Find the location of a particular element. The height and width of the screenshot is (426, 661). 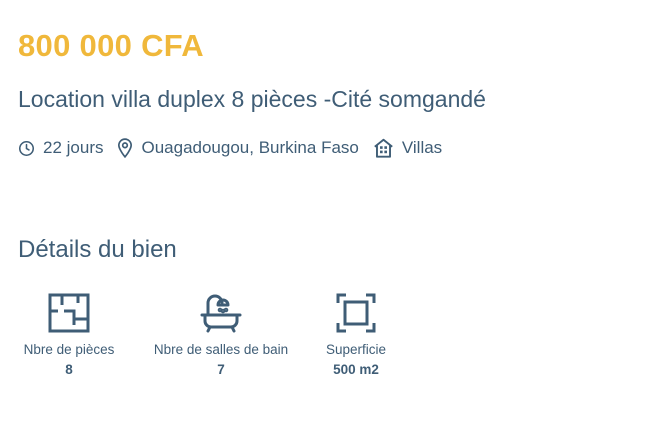

map-pin-icon is located at coordinates (125, 148).